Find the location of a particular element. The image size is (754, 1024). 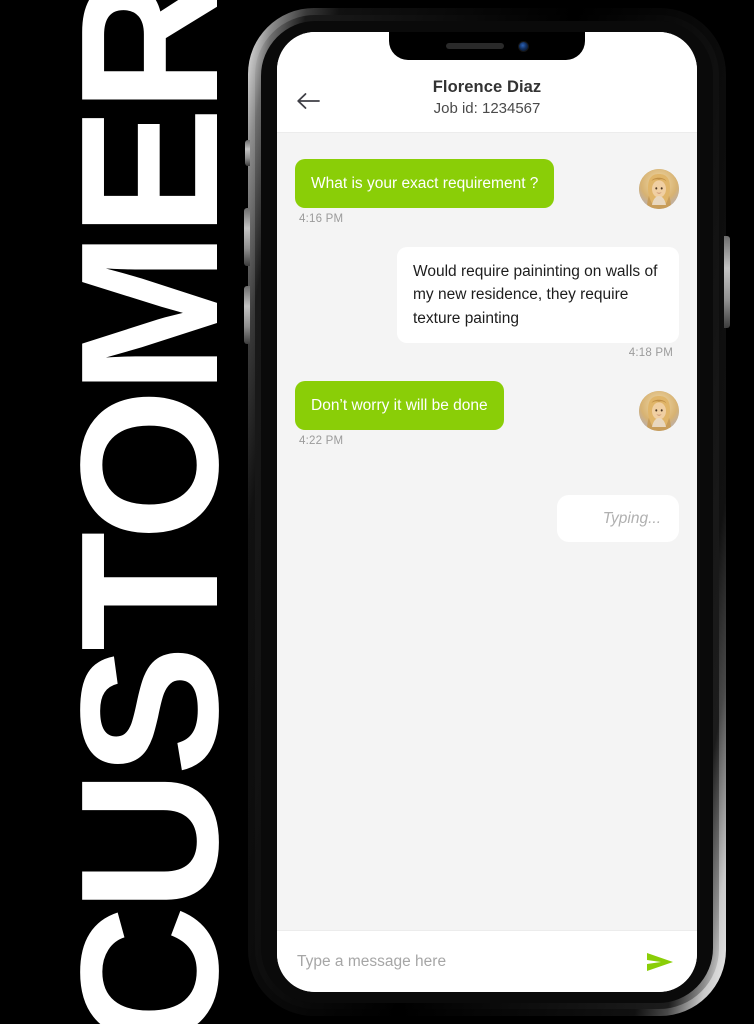

speaker-grille-icon is located at coordinates (474, 46).